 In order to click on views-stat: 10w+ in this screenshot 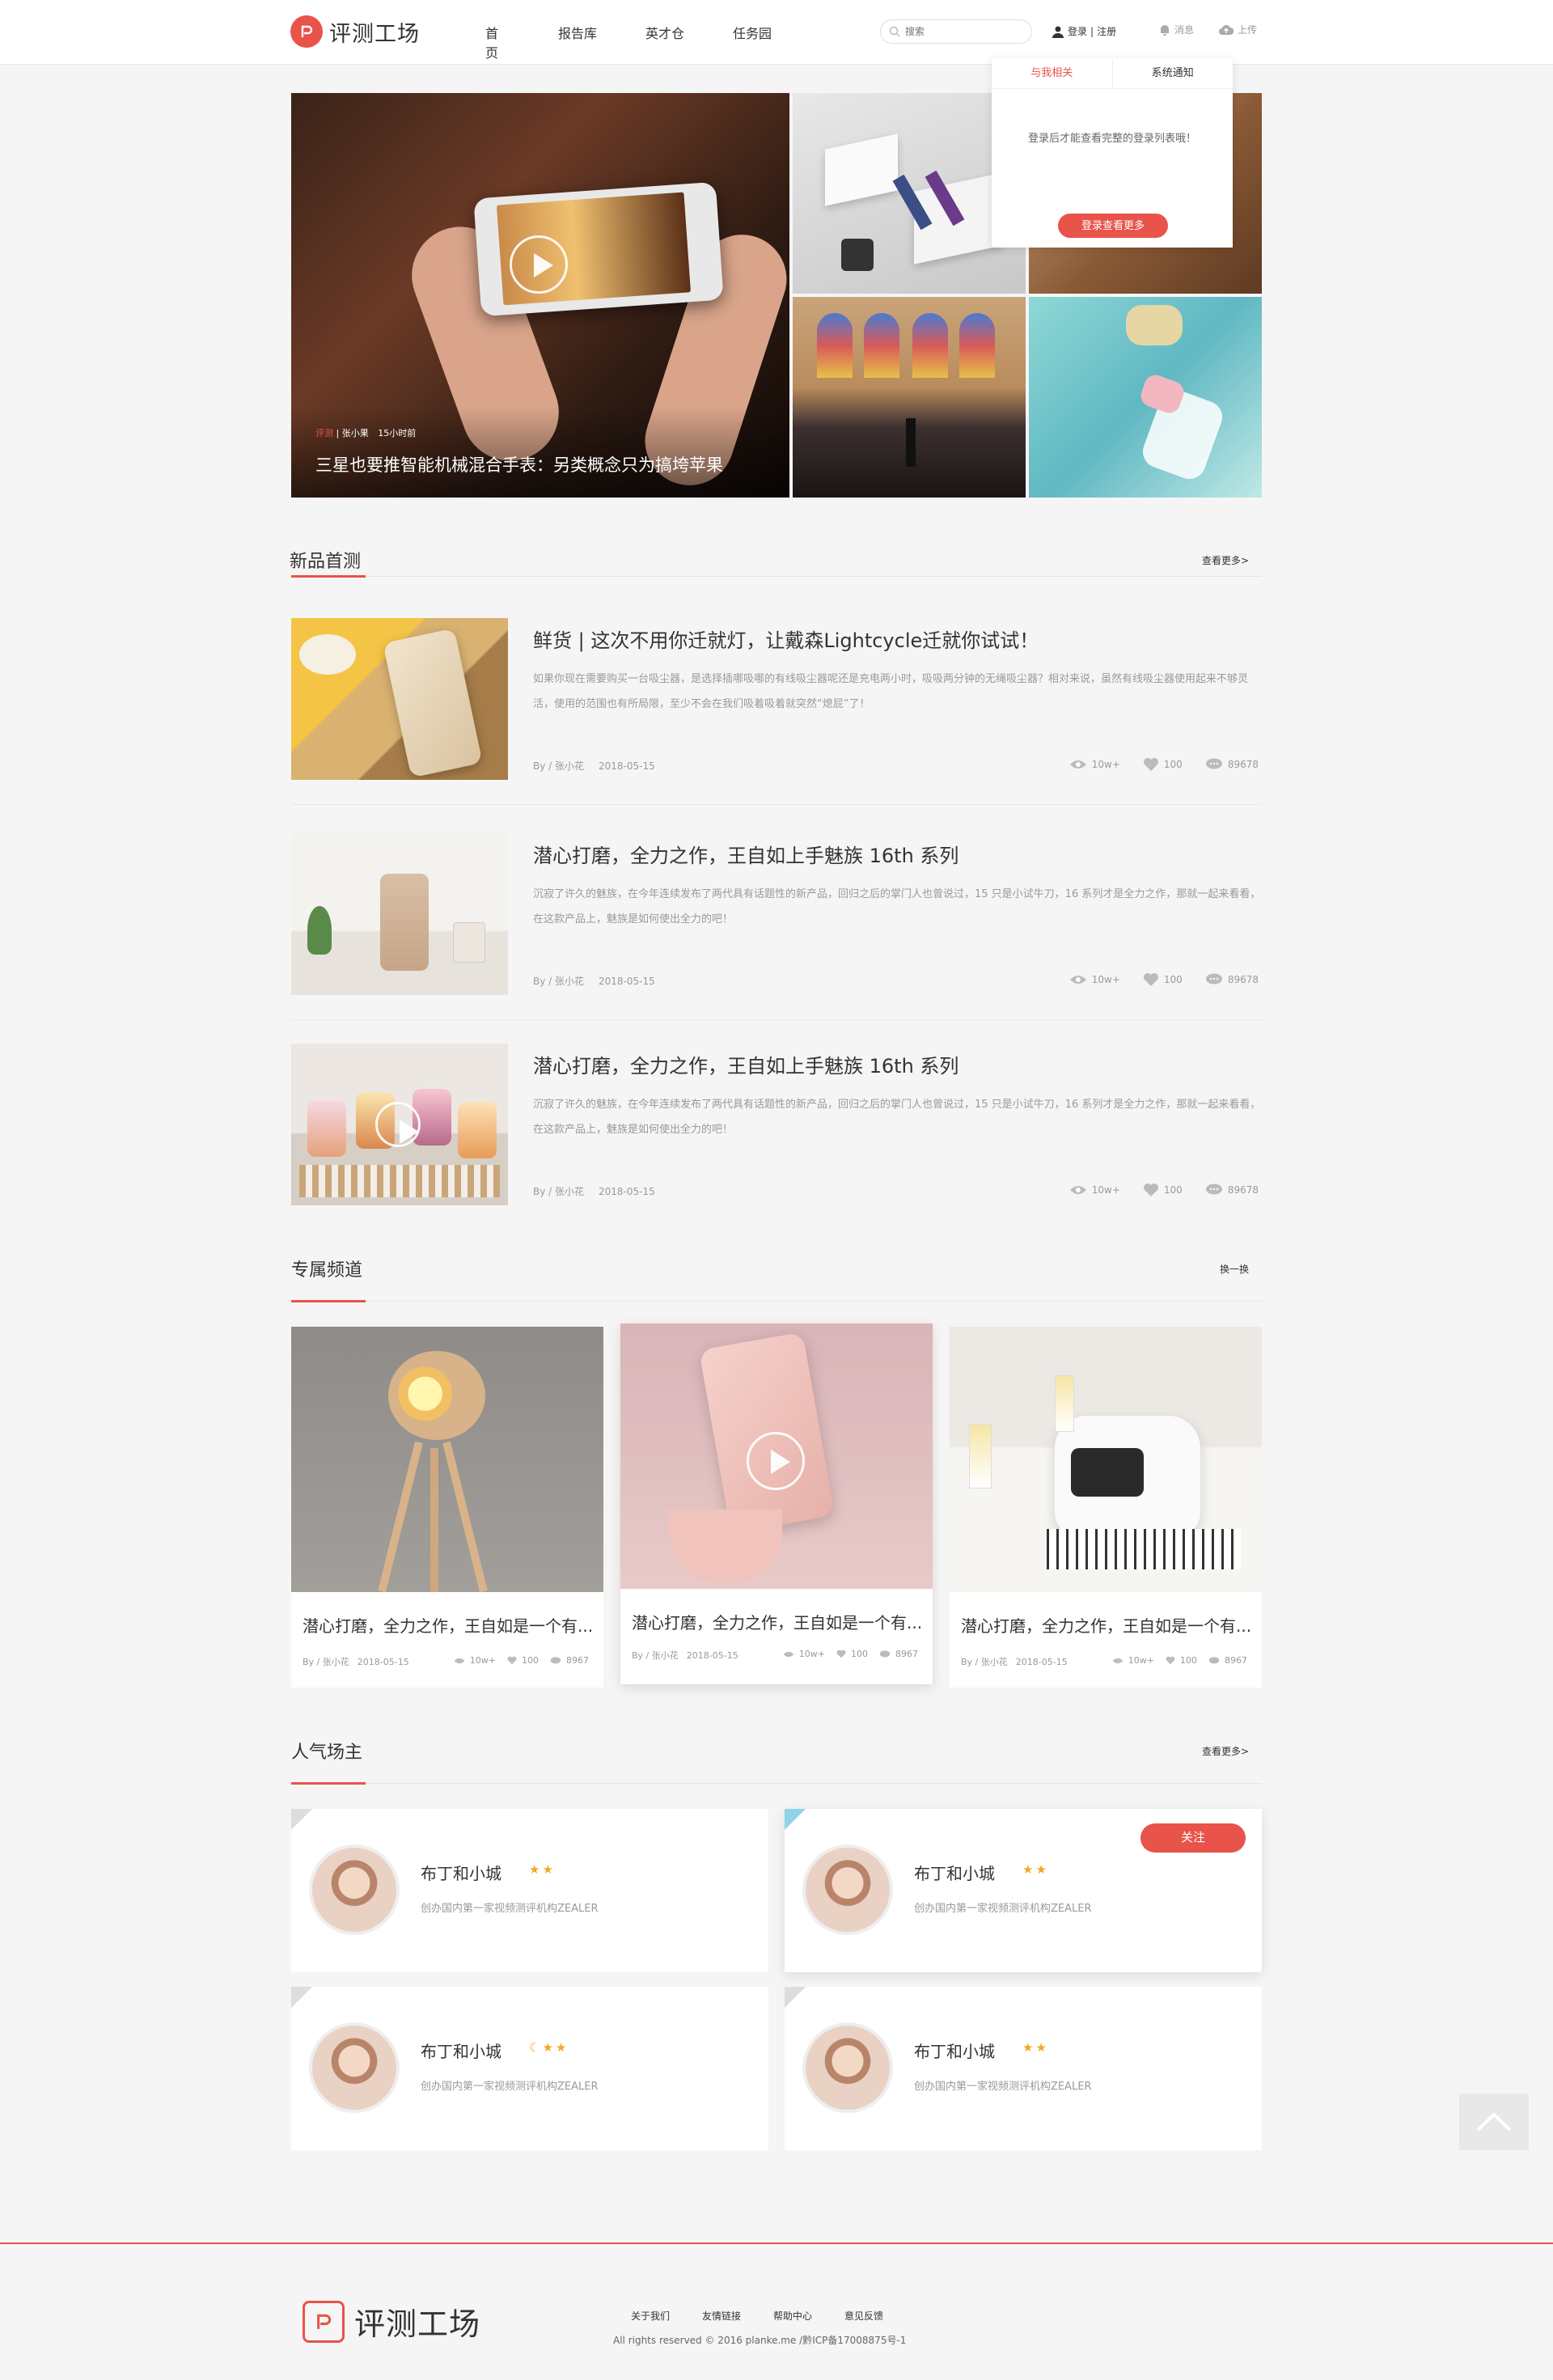, I will do `click(1094, 764)`.